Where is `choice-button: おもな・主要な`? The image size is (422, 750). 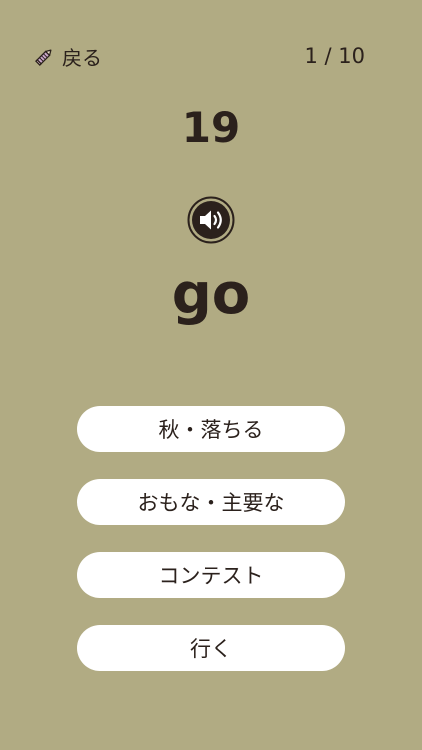
choice-button: おもな・主要な is located at coordinates (211, 502).